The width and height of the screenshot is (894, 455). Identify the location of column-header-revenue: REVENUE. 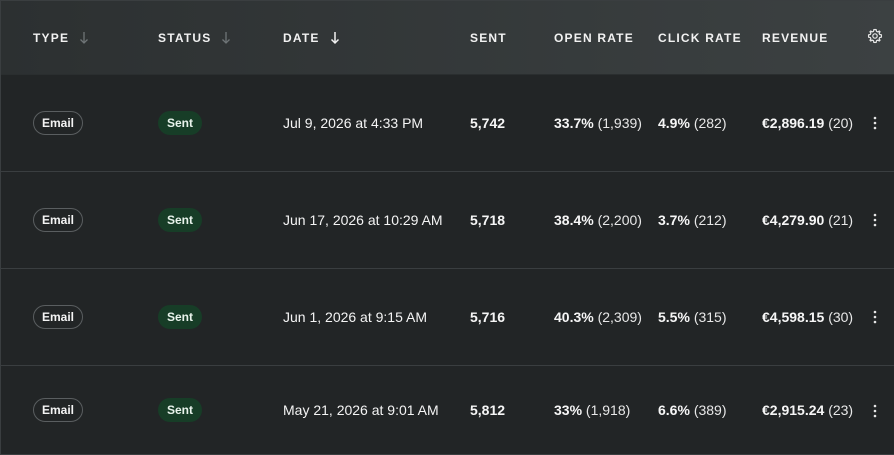
(795, 37).